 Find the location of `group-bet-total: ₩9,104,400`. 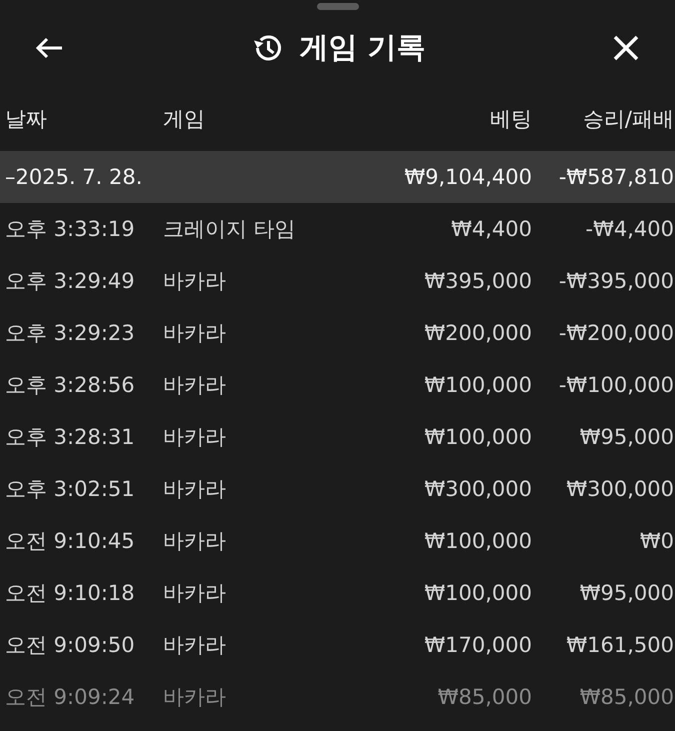

group-bet-total: ₩9,104,400 is located at coordinates (468, 177).